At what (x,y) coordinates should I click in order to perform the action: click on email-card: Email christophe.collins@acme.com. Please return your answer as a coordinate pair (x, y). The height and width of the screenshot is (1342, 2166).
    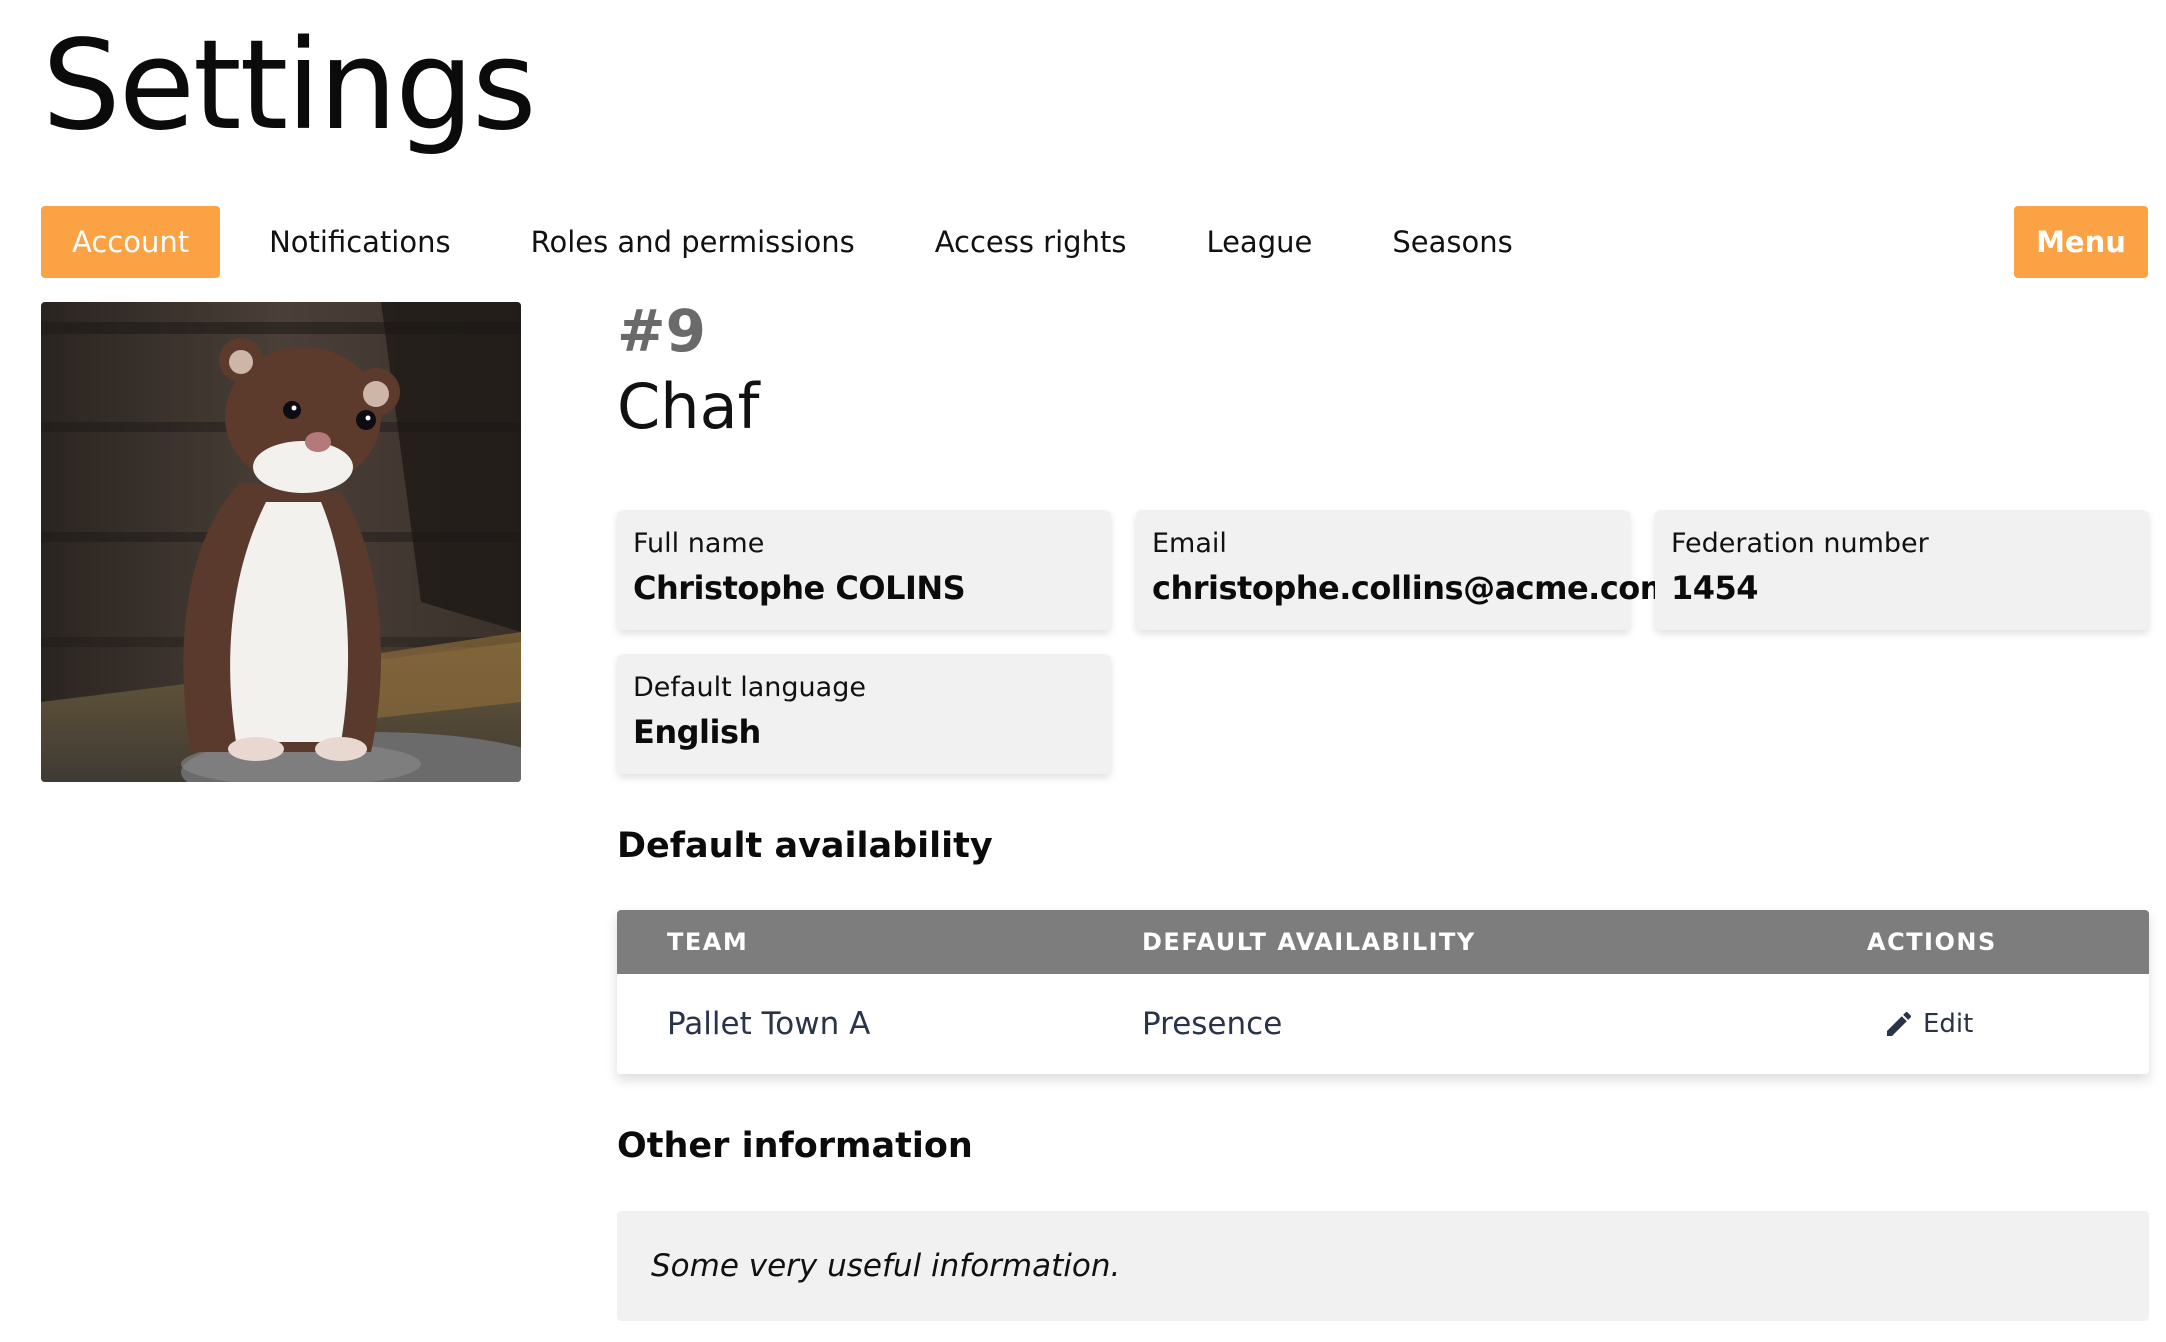
    Looking at the image, I should click on (1404, 570).